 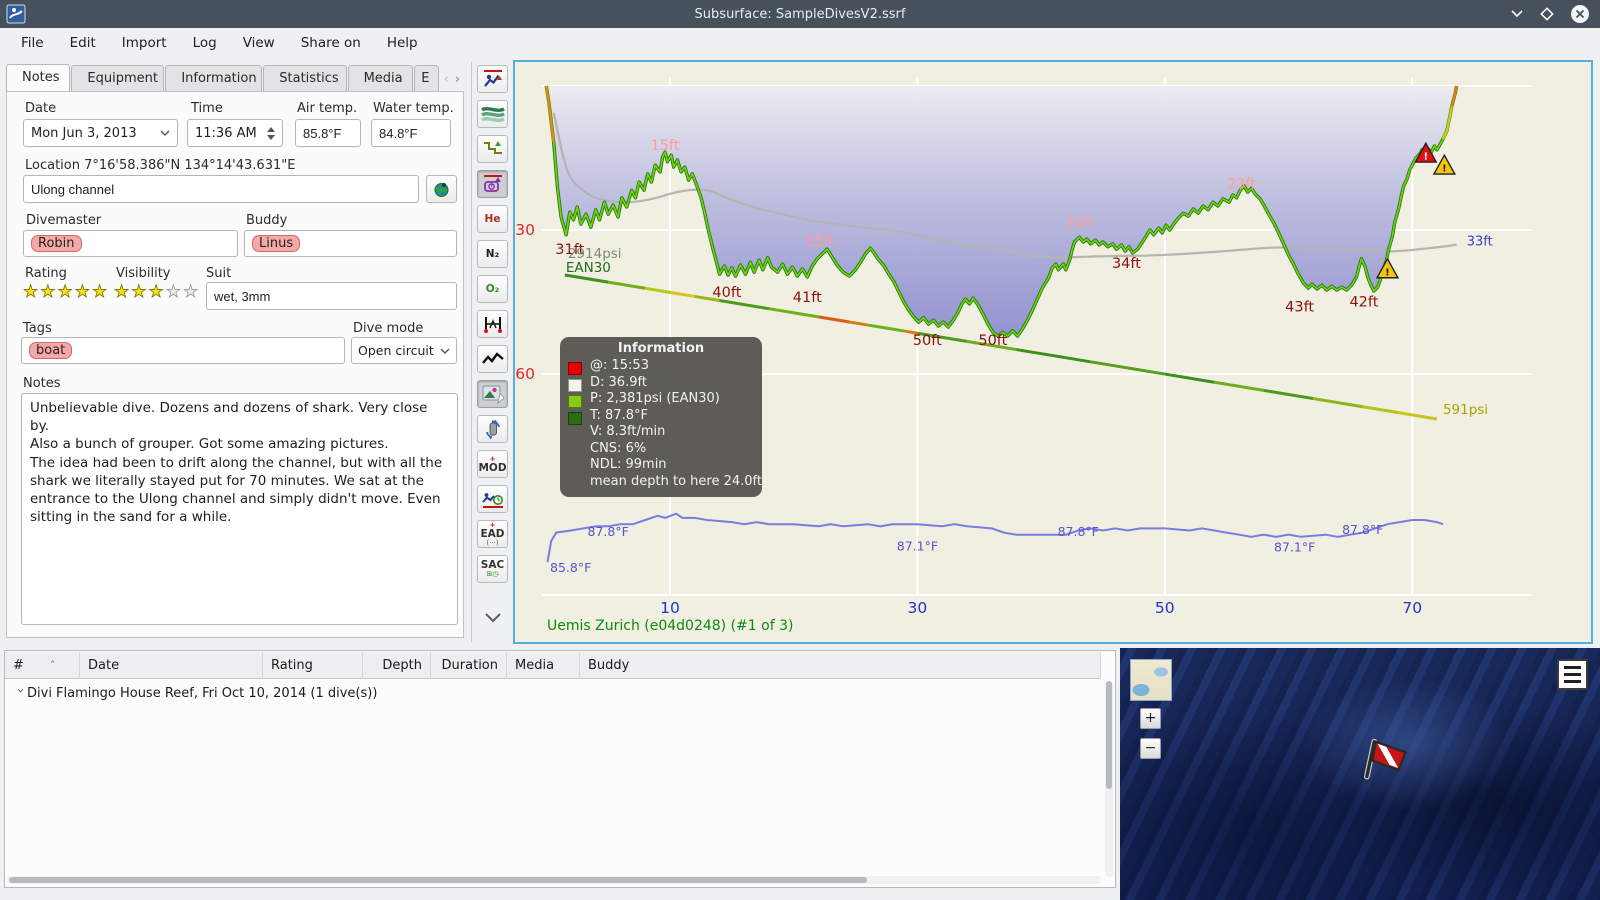 What do you see at coordinates (807, 298) in the screenshot?
I see `chart-label: 41ft` at bounding box center [807, 298].